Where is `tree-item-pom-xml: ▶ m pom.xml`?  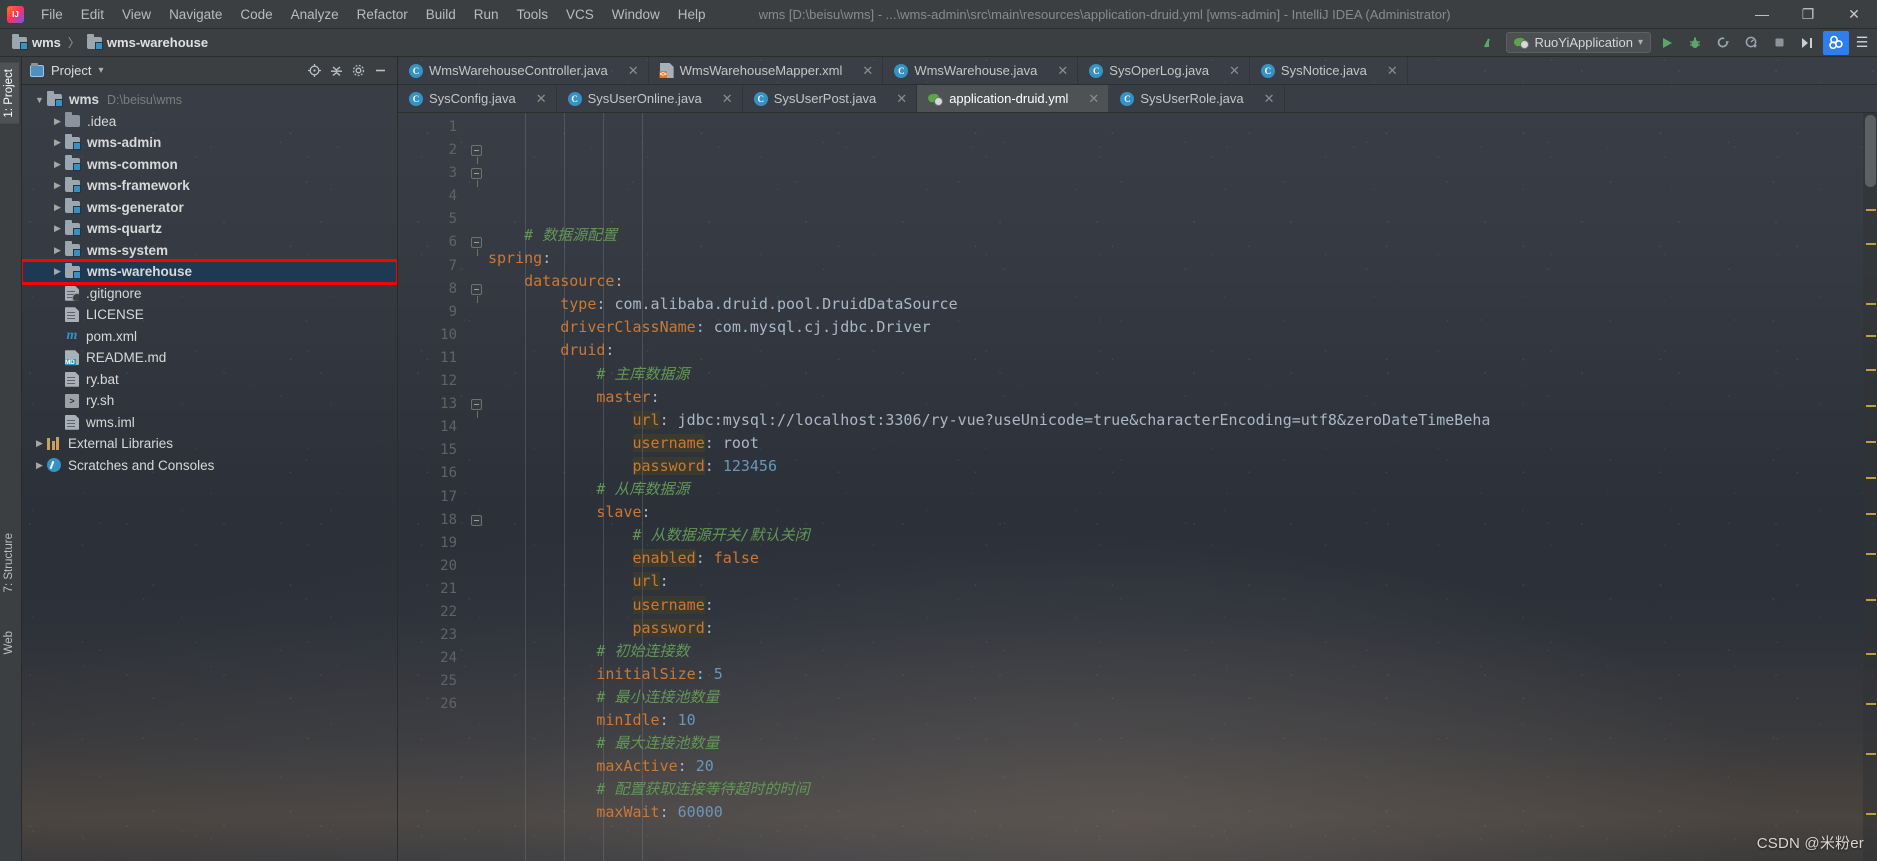 tree-item-pom-xml: ▶ m pom.xml is located at coordinates (209, 337).